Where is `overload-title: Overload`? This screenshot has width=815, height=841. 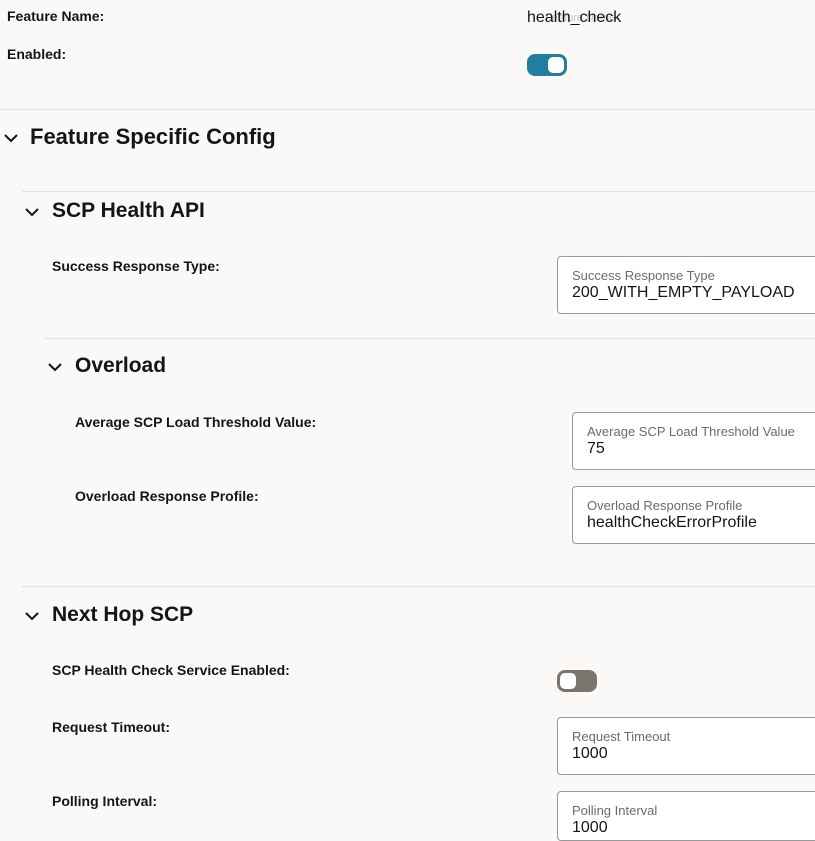 overload-title: Overload is located at coordinates (121, 365).